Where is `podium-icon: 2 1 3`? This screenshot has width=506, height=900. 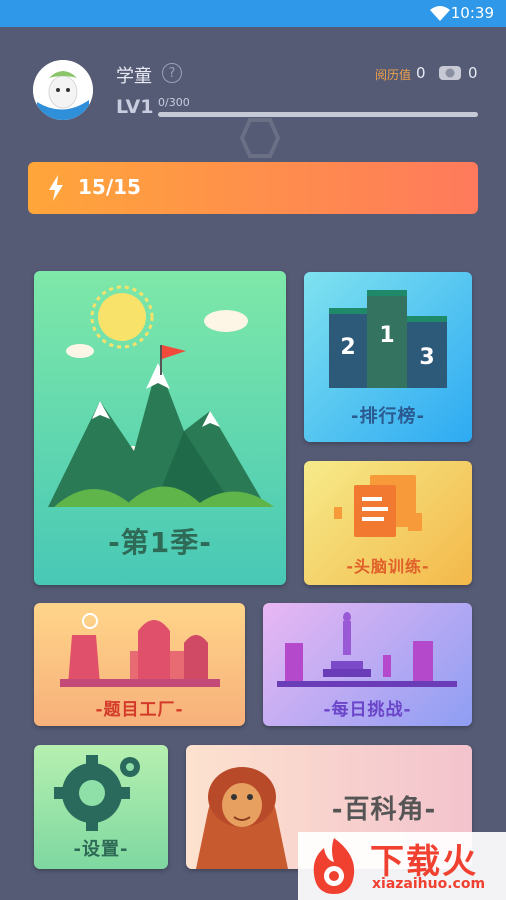
podium-icon: 2 1 3 is located at coordinates (388, 339).